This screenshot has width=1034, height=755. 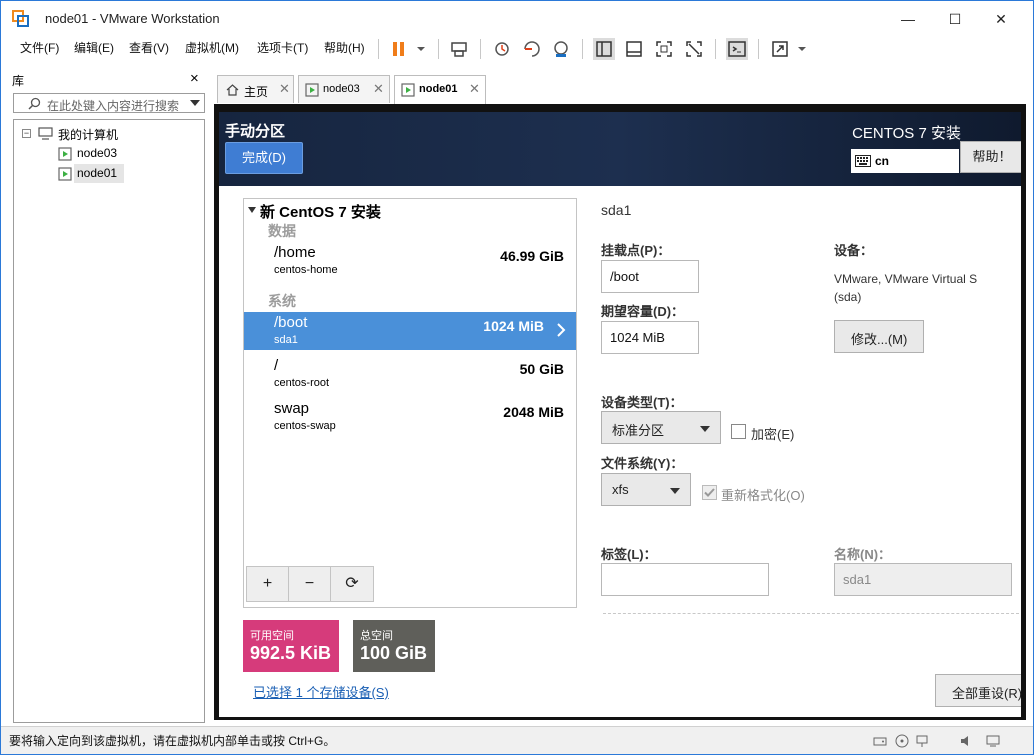 I want to click on menu-tabs: 选项卡(T), so click(x=282, y=47).